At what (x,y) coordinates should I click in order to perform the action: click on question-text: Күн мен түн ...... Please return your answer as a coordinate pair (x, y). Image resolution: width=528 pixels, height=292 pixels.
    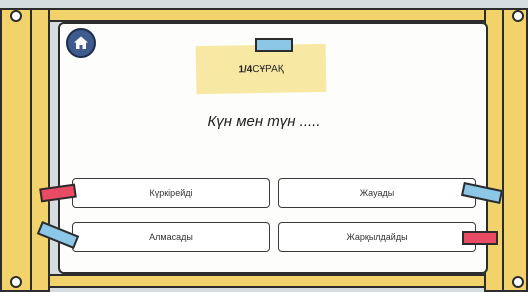
    Looking at the image, I should click on (264, 121).